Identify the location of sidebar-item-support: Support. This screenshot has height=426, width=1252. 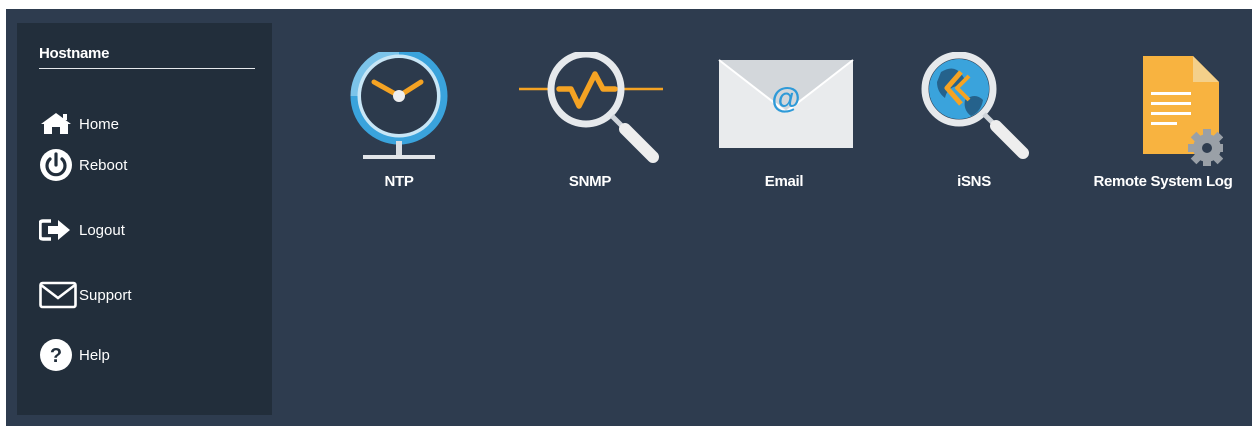
(85, 295).